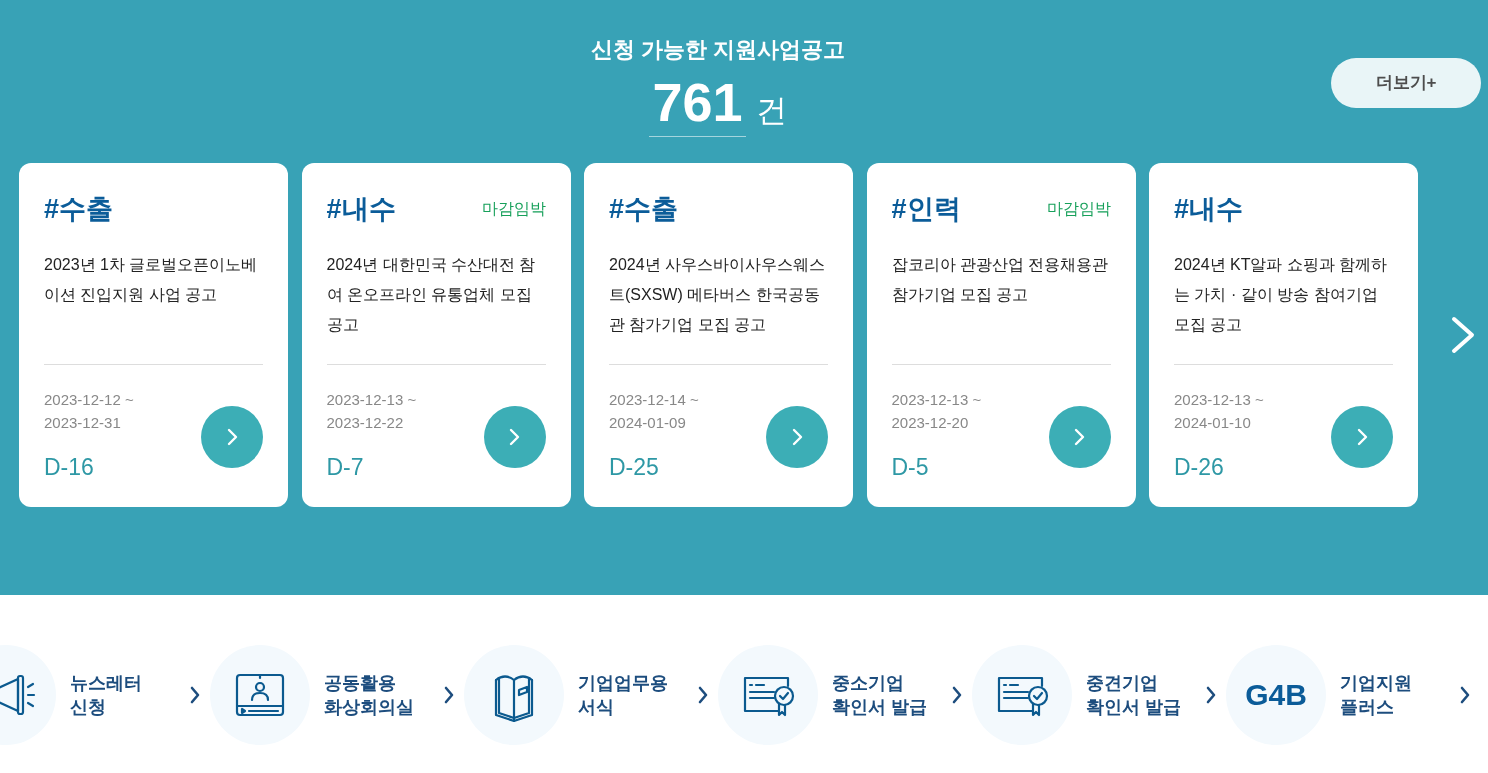 This screenshot has width=1488, height=773. I want to click on category-hashtag: #인력, so click(926, 209).